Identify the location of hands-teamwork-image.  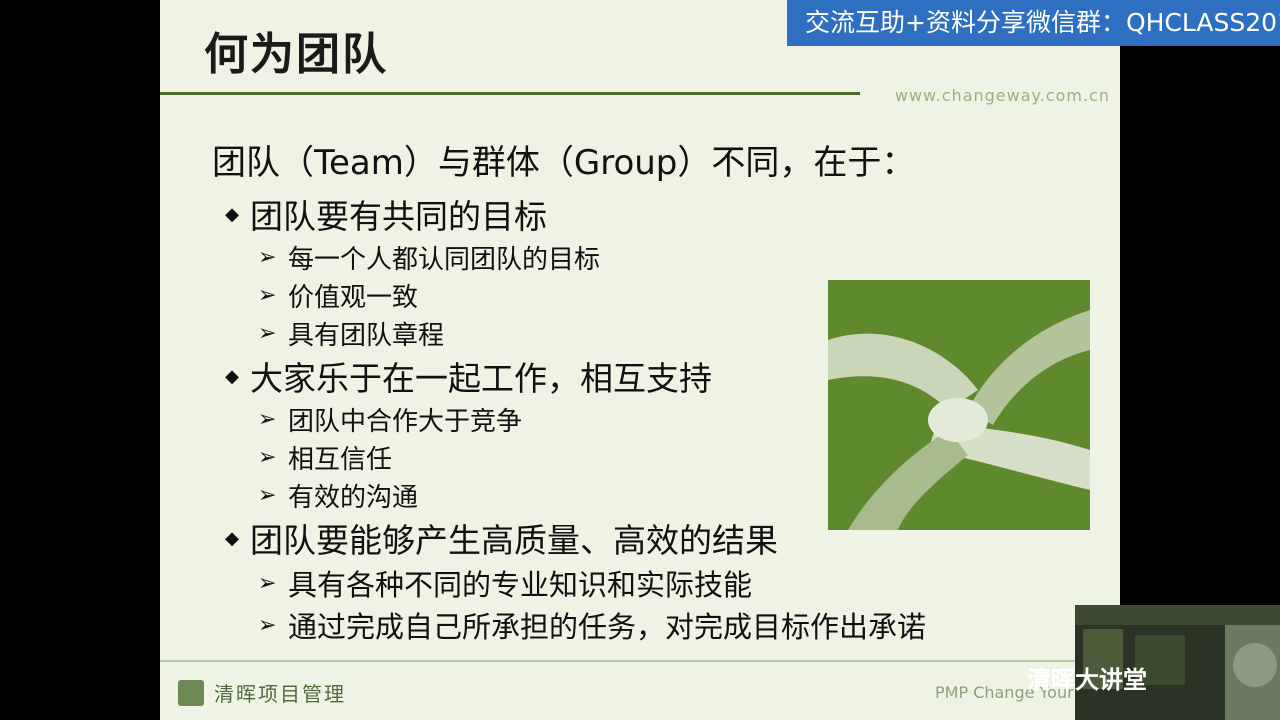
(959, 405).